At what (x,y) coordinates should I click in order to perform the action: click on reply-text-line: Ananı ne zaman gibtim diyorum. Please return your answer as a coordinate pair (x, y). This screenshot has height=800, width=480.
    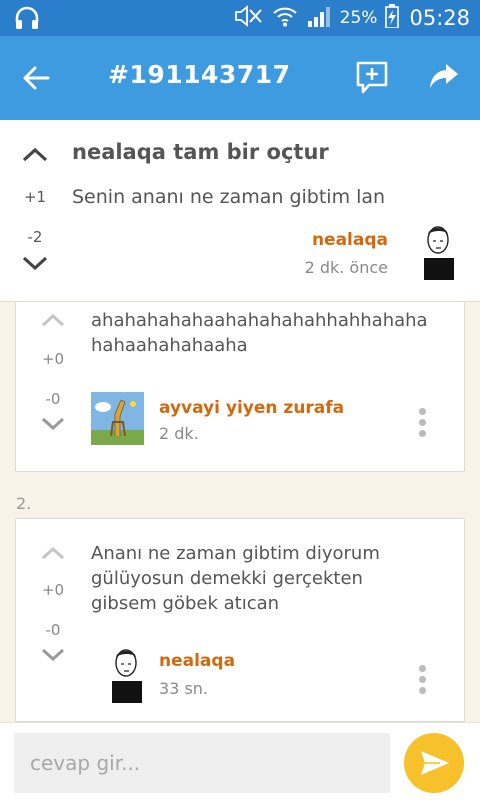
    Looking at the image, I should click on (235, 553).